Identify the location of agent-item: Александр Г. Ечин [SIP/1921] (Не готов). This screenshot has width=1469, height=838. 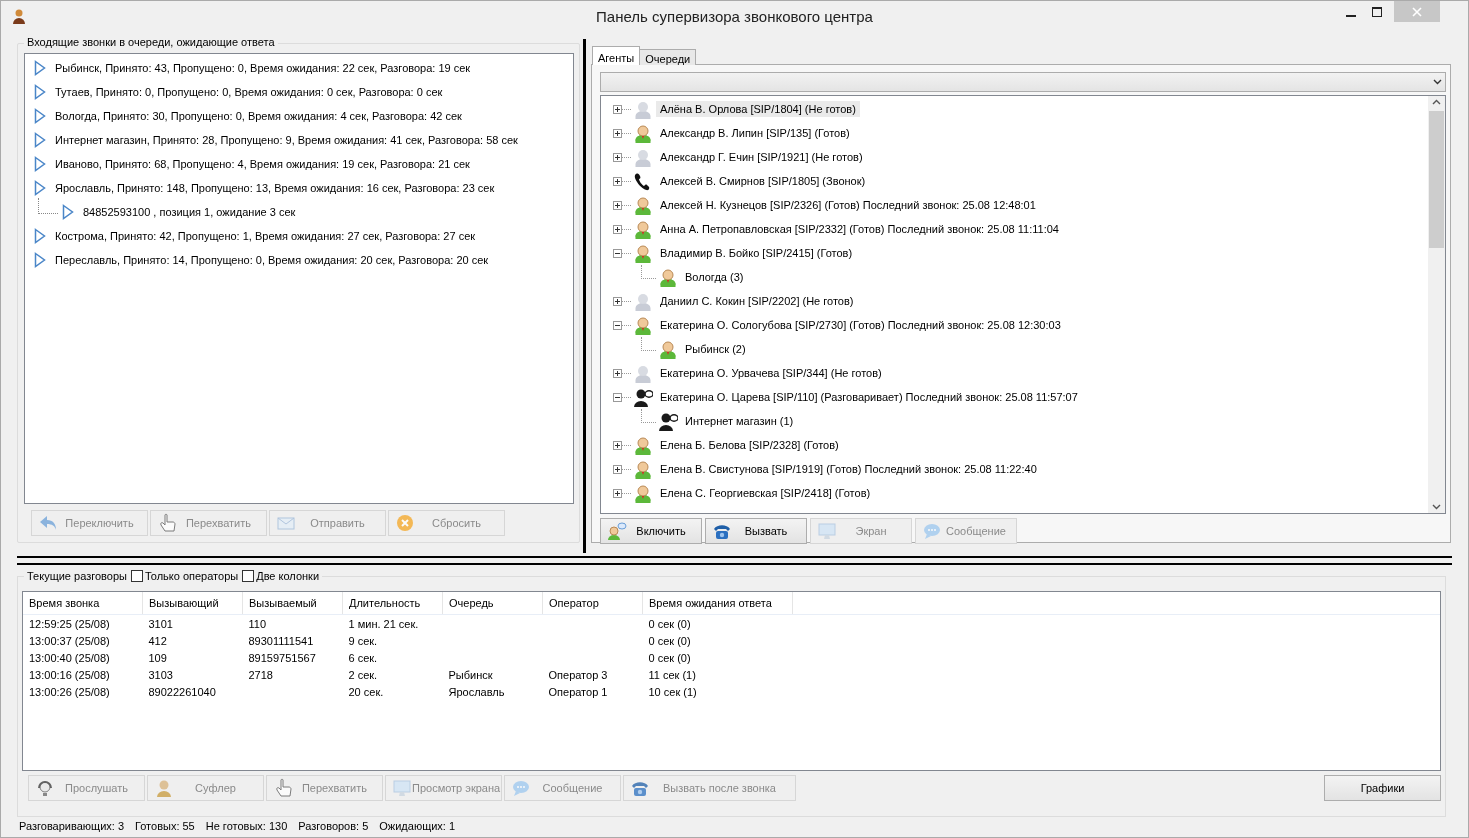
(761, 157).